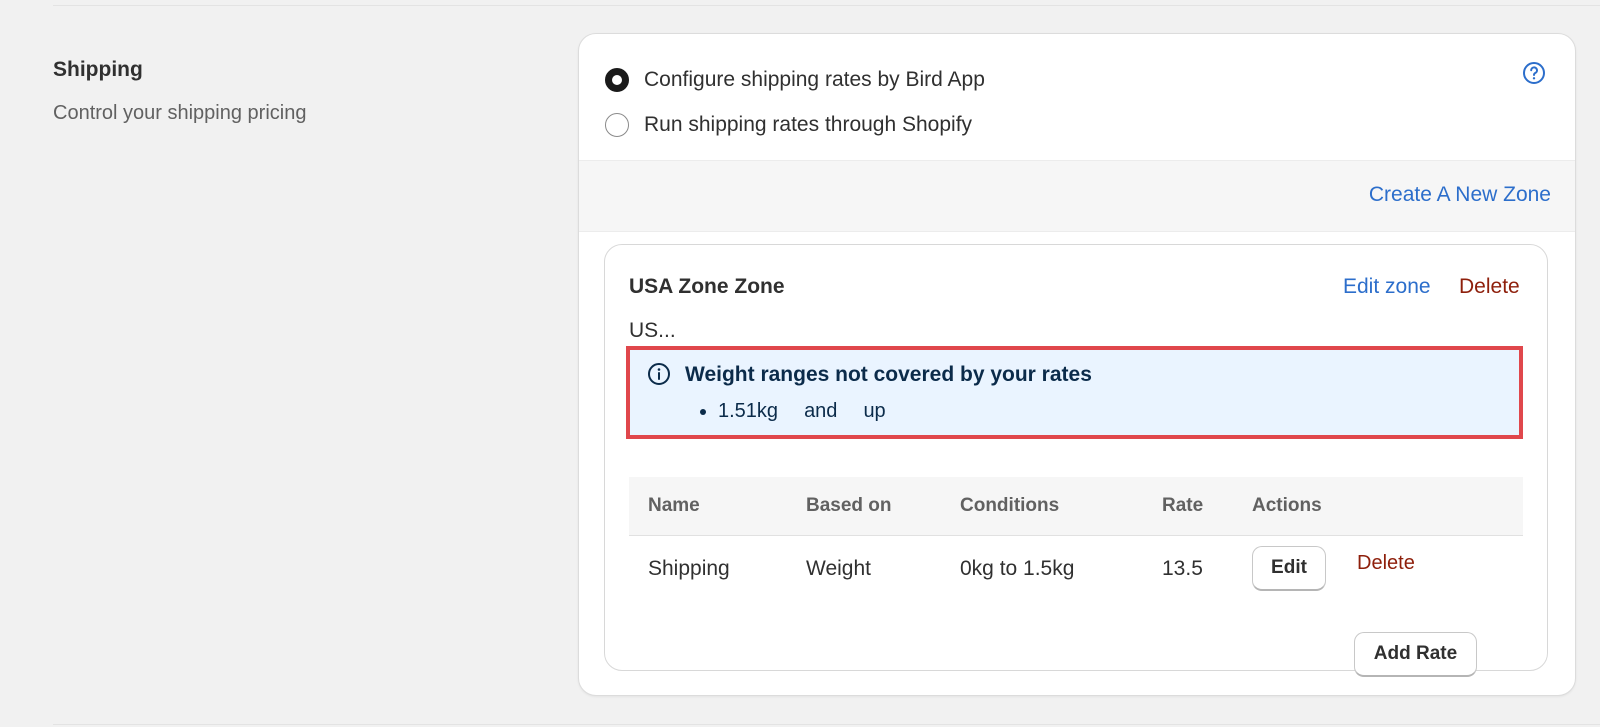 The image size is (1600, 727). I want to click on radio-button-unchecked, so click(617, 125).